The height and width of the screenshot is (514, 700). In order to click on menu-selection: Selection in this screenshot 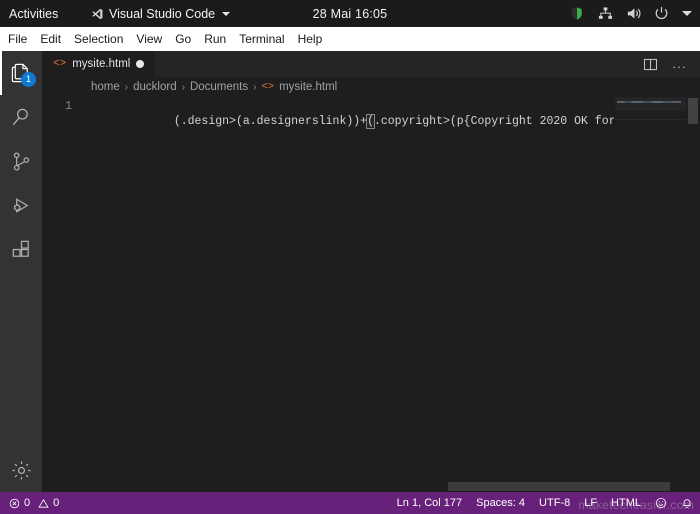, I will do `click(98, 39)`.